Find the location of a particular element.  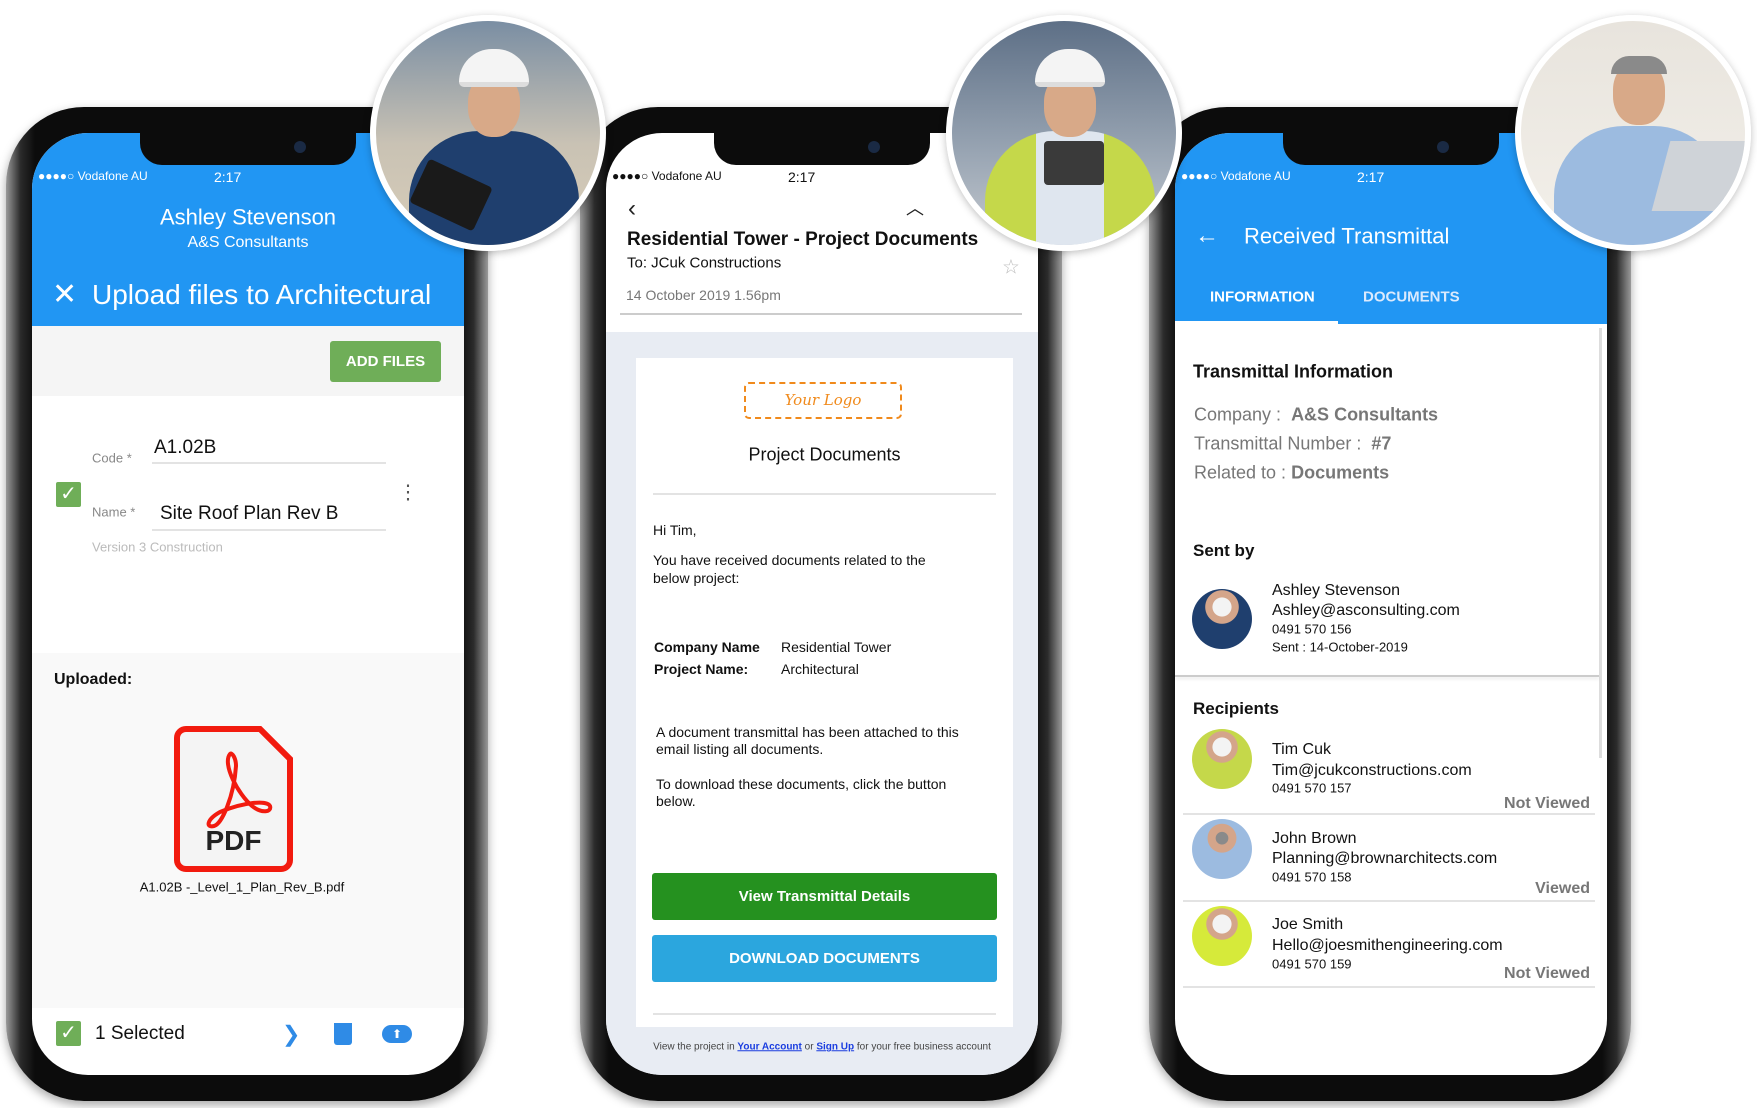

email-heading: Project Documents is located at coordinates (824, 454).